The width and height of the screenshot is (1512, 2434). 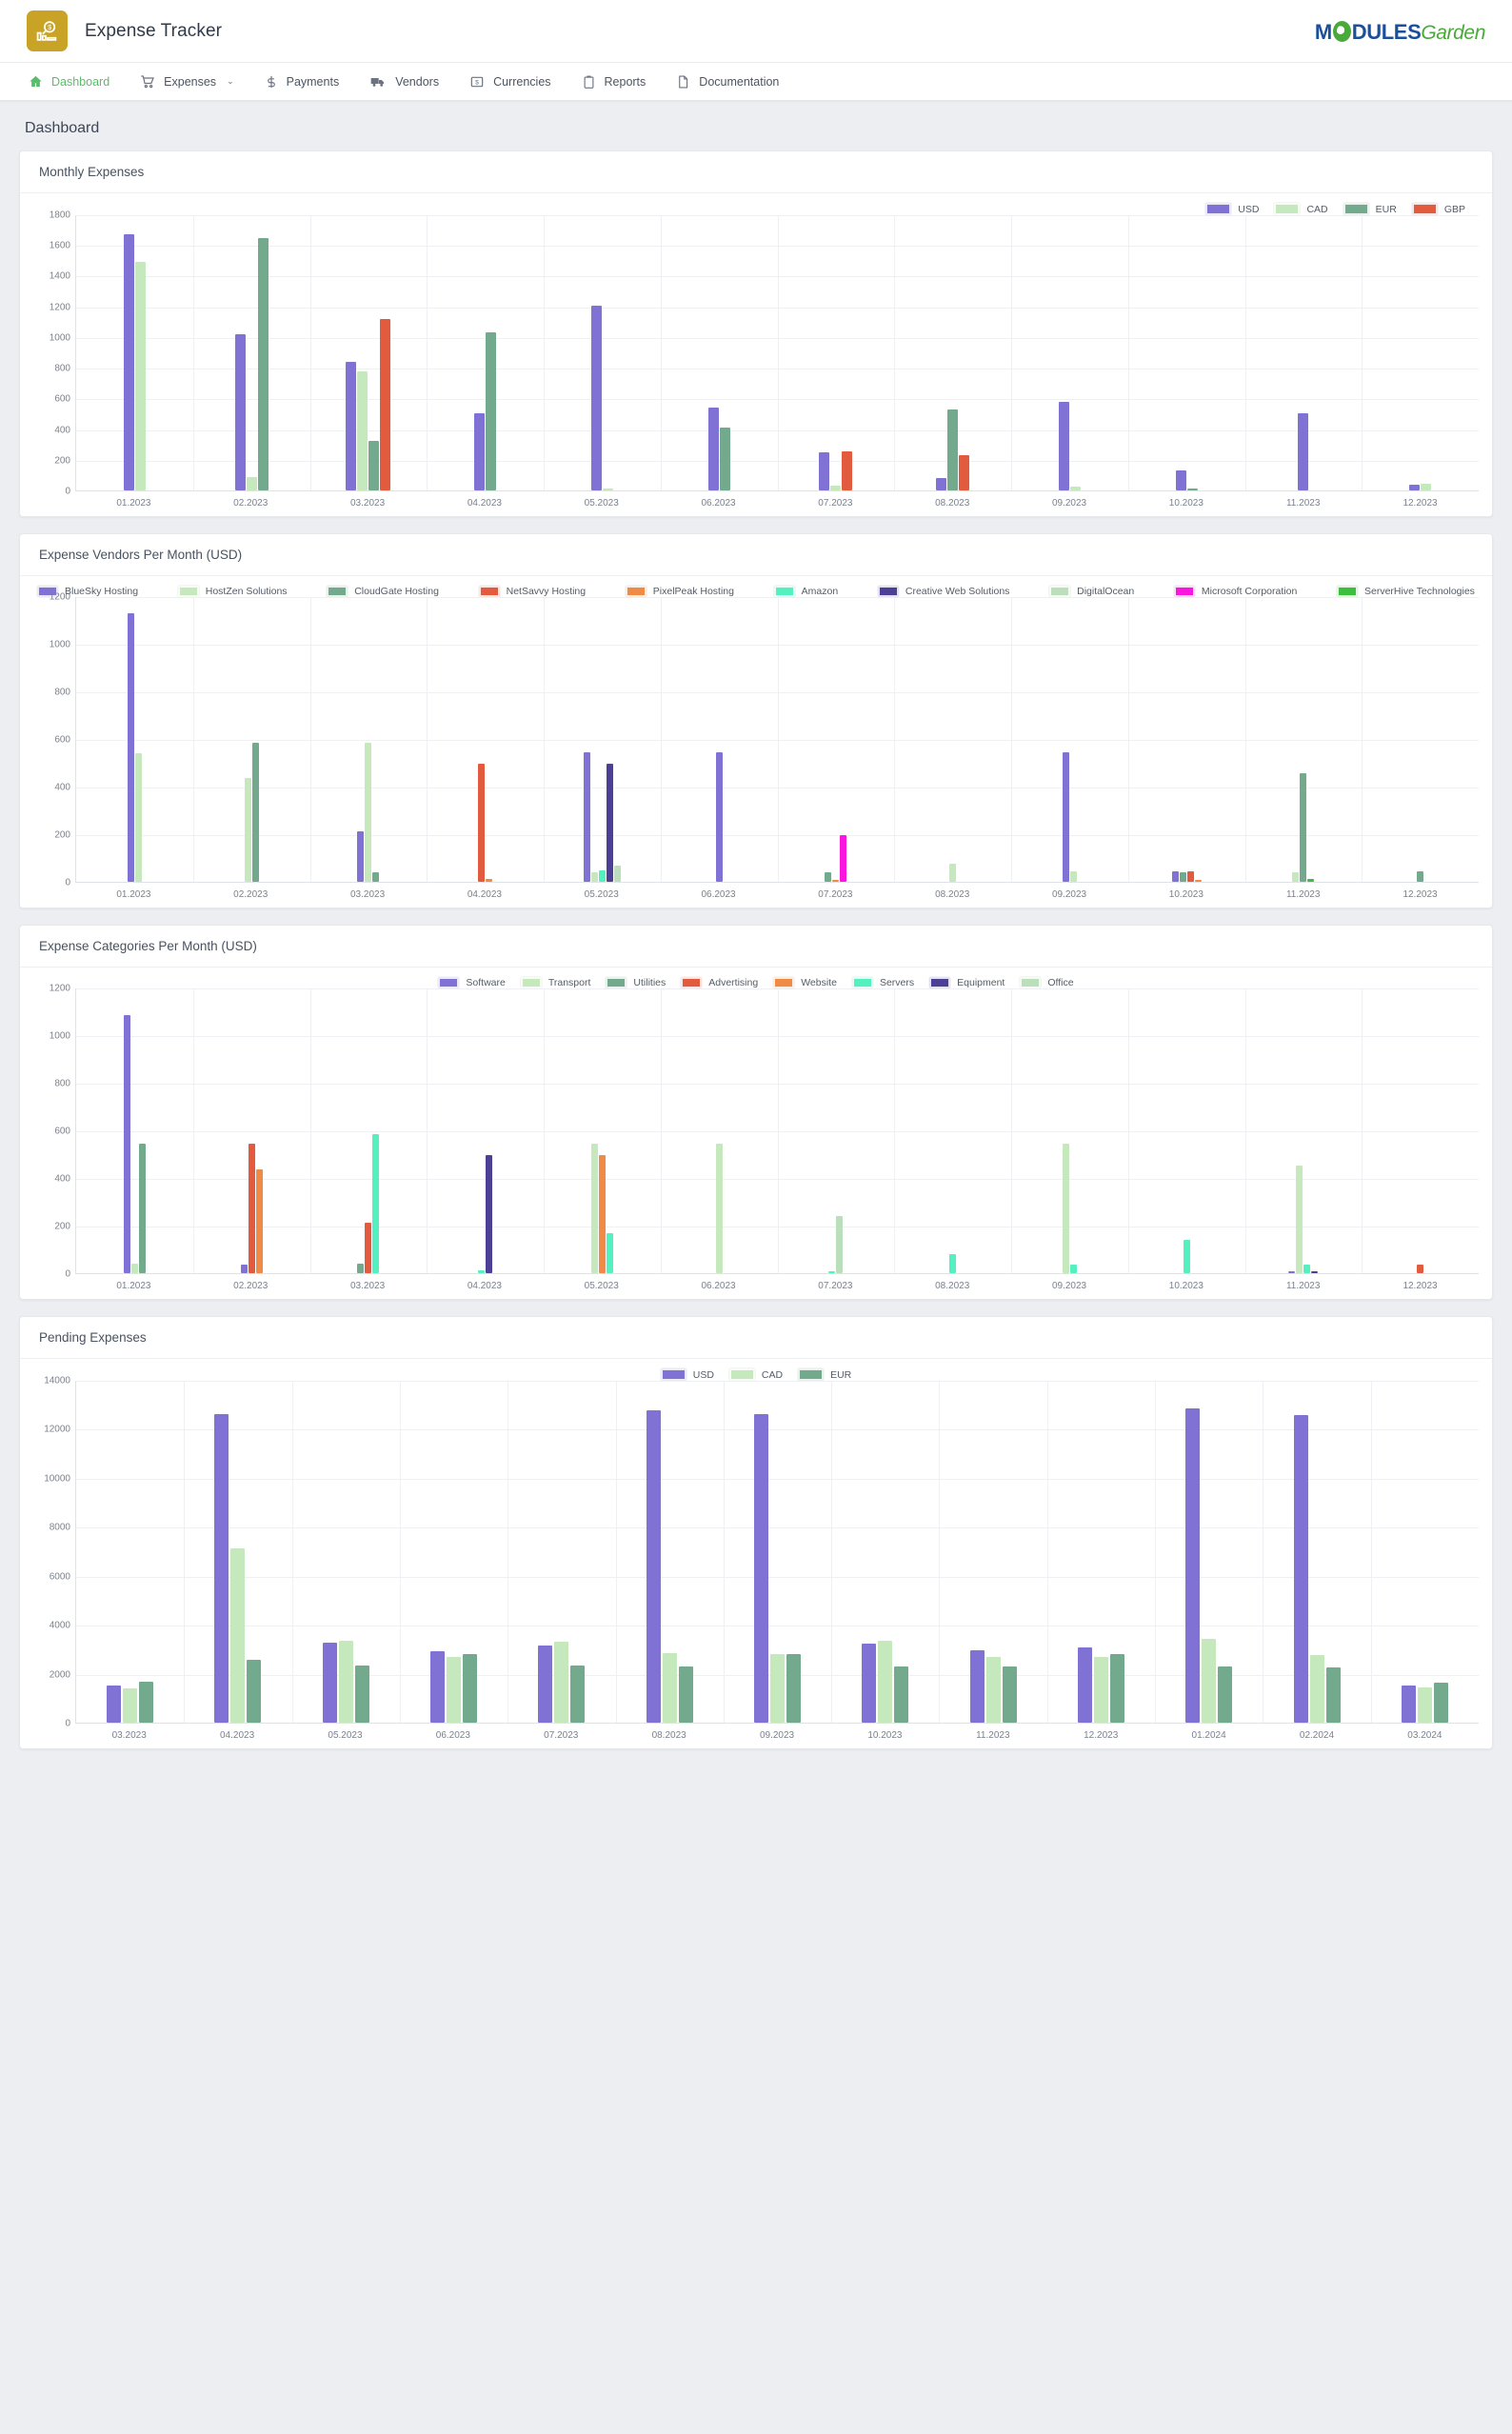 I want to click on chart-legend-pending-expenses: USD CAD EUR, so click(x=756, y=1374).